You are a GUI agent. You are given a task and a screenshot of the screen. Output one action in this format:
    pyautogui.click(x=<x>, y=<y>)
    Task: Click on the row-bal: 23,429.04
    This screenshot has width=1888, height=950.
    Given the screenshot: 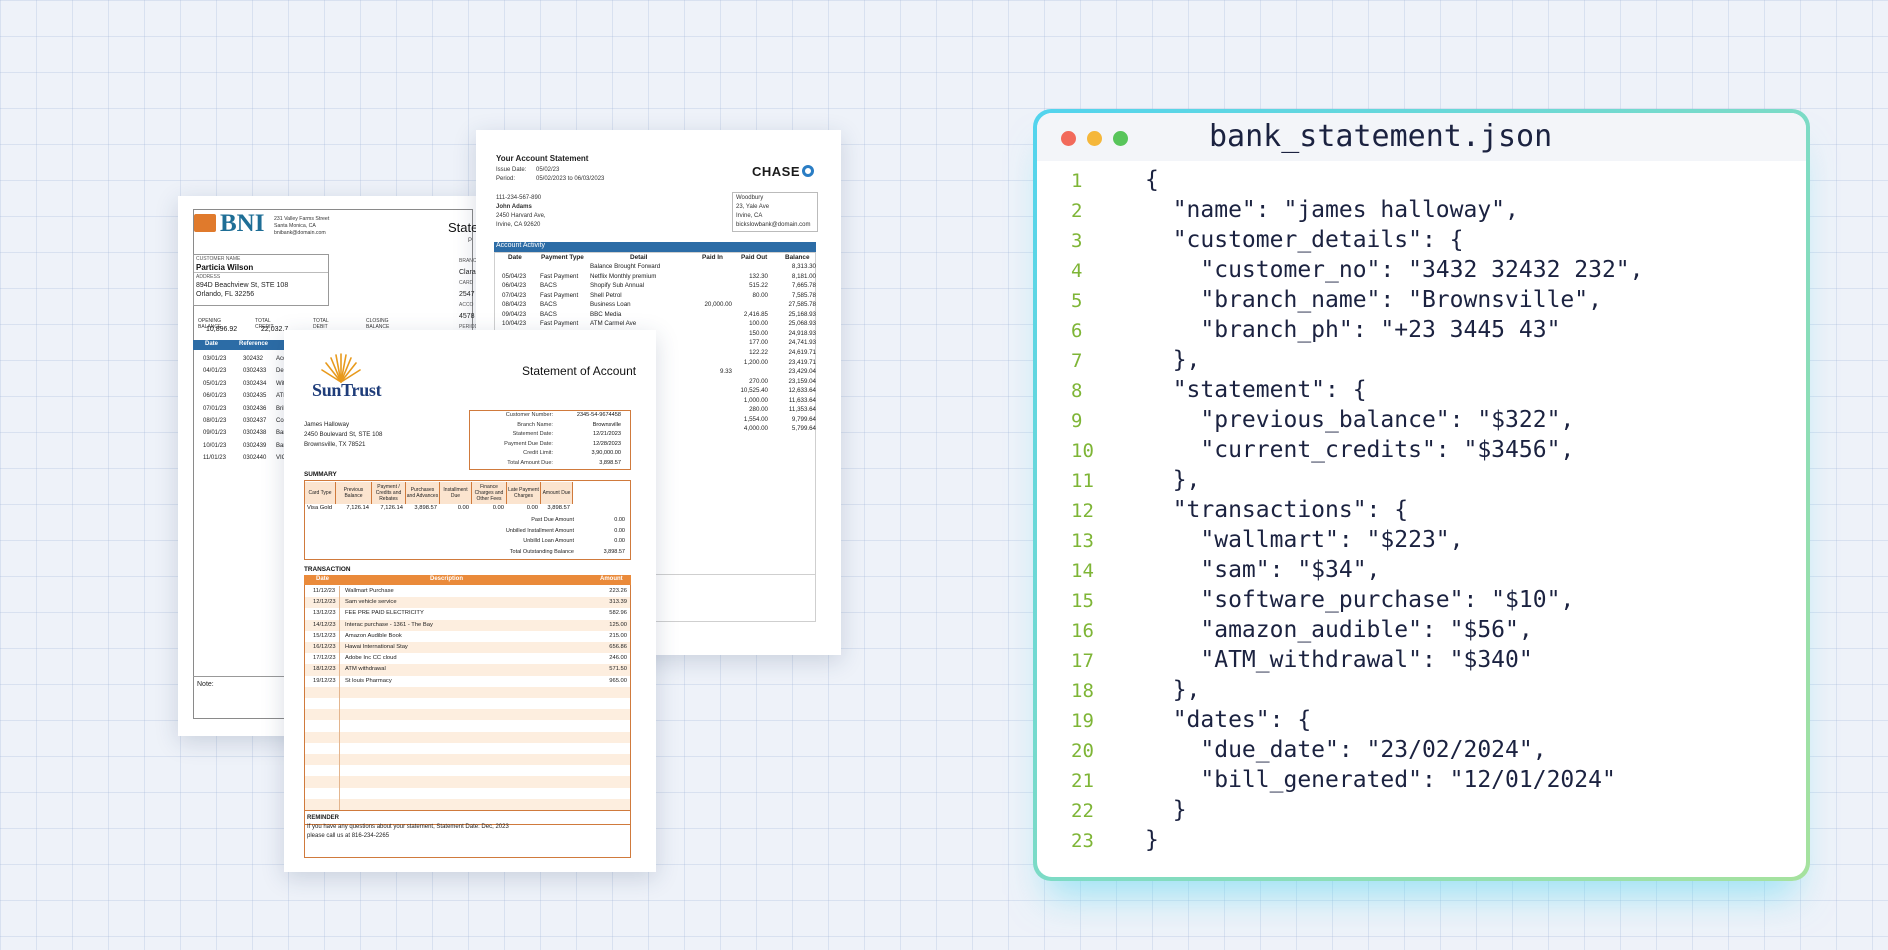 What is the action you would take?
    pyautogui.click(x=802, y=372)
    